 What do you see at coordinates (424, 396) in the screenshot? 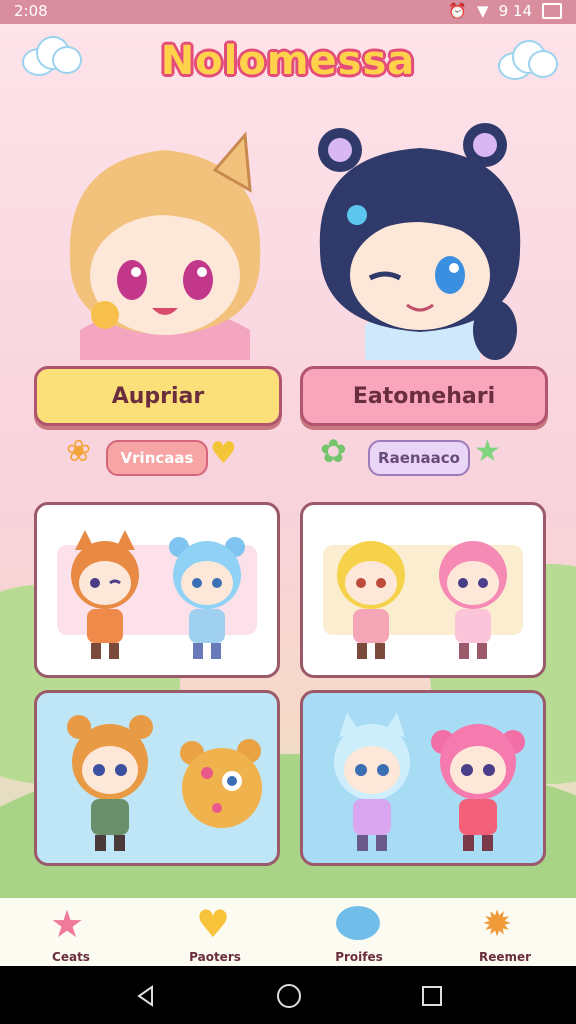
I see `hero-right-button: Eatomehari` at bounding box center [424, 396].